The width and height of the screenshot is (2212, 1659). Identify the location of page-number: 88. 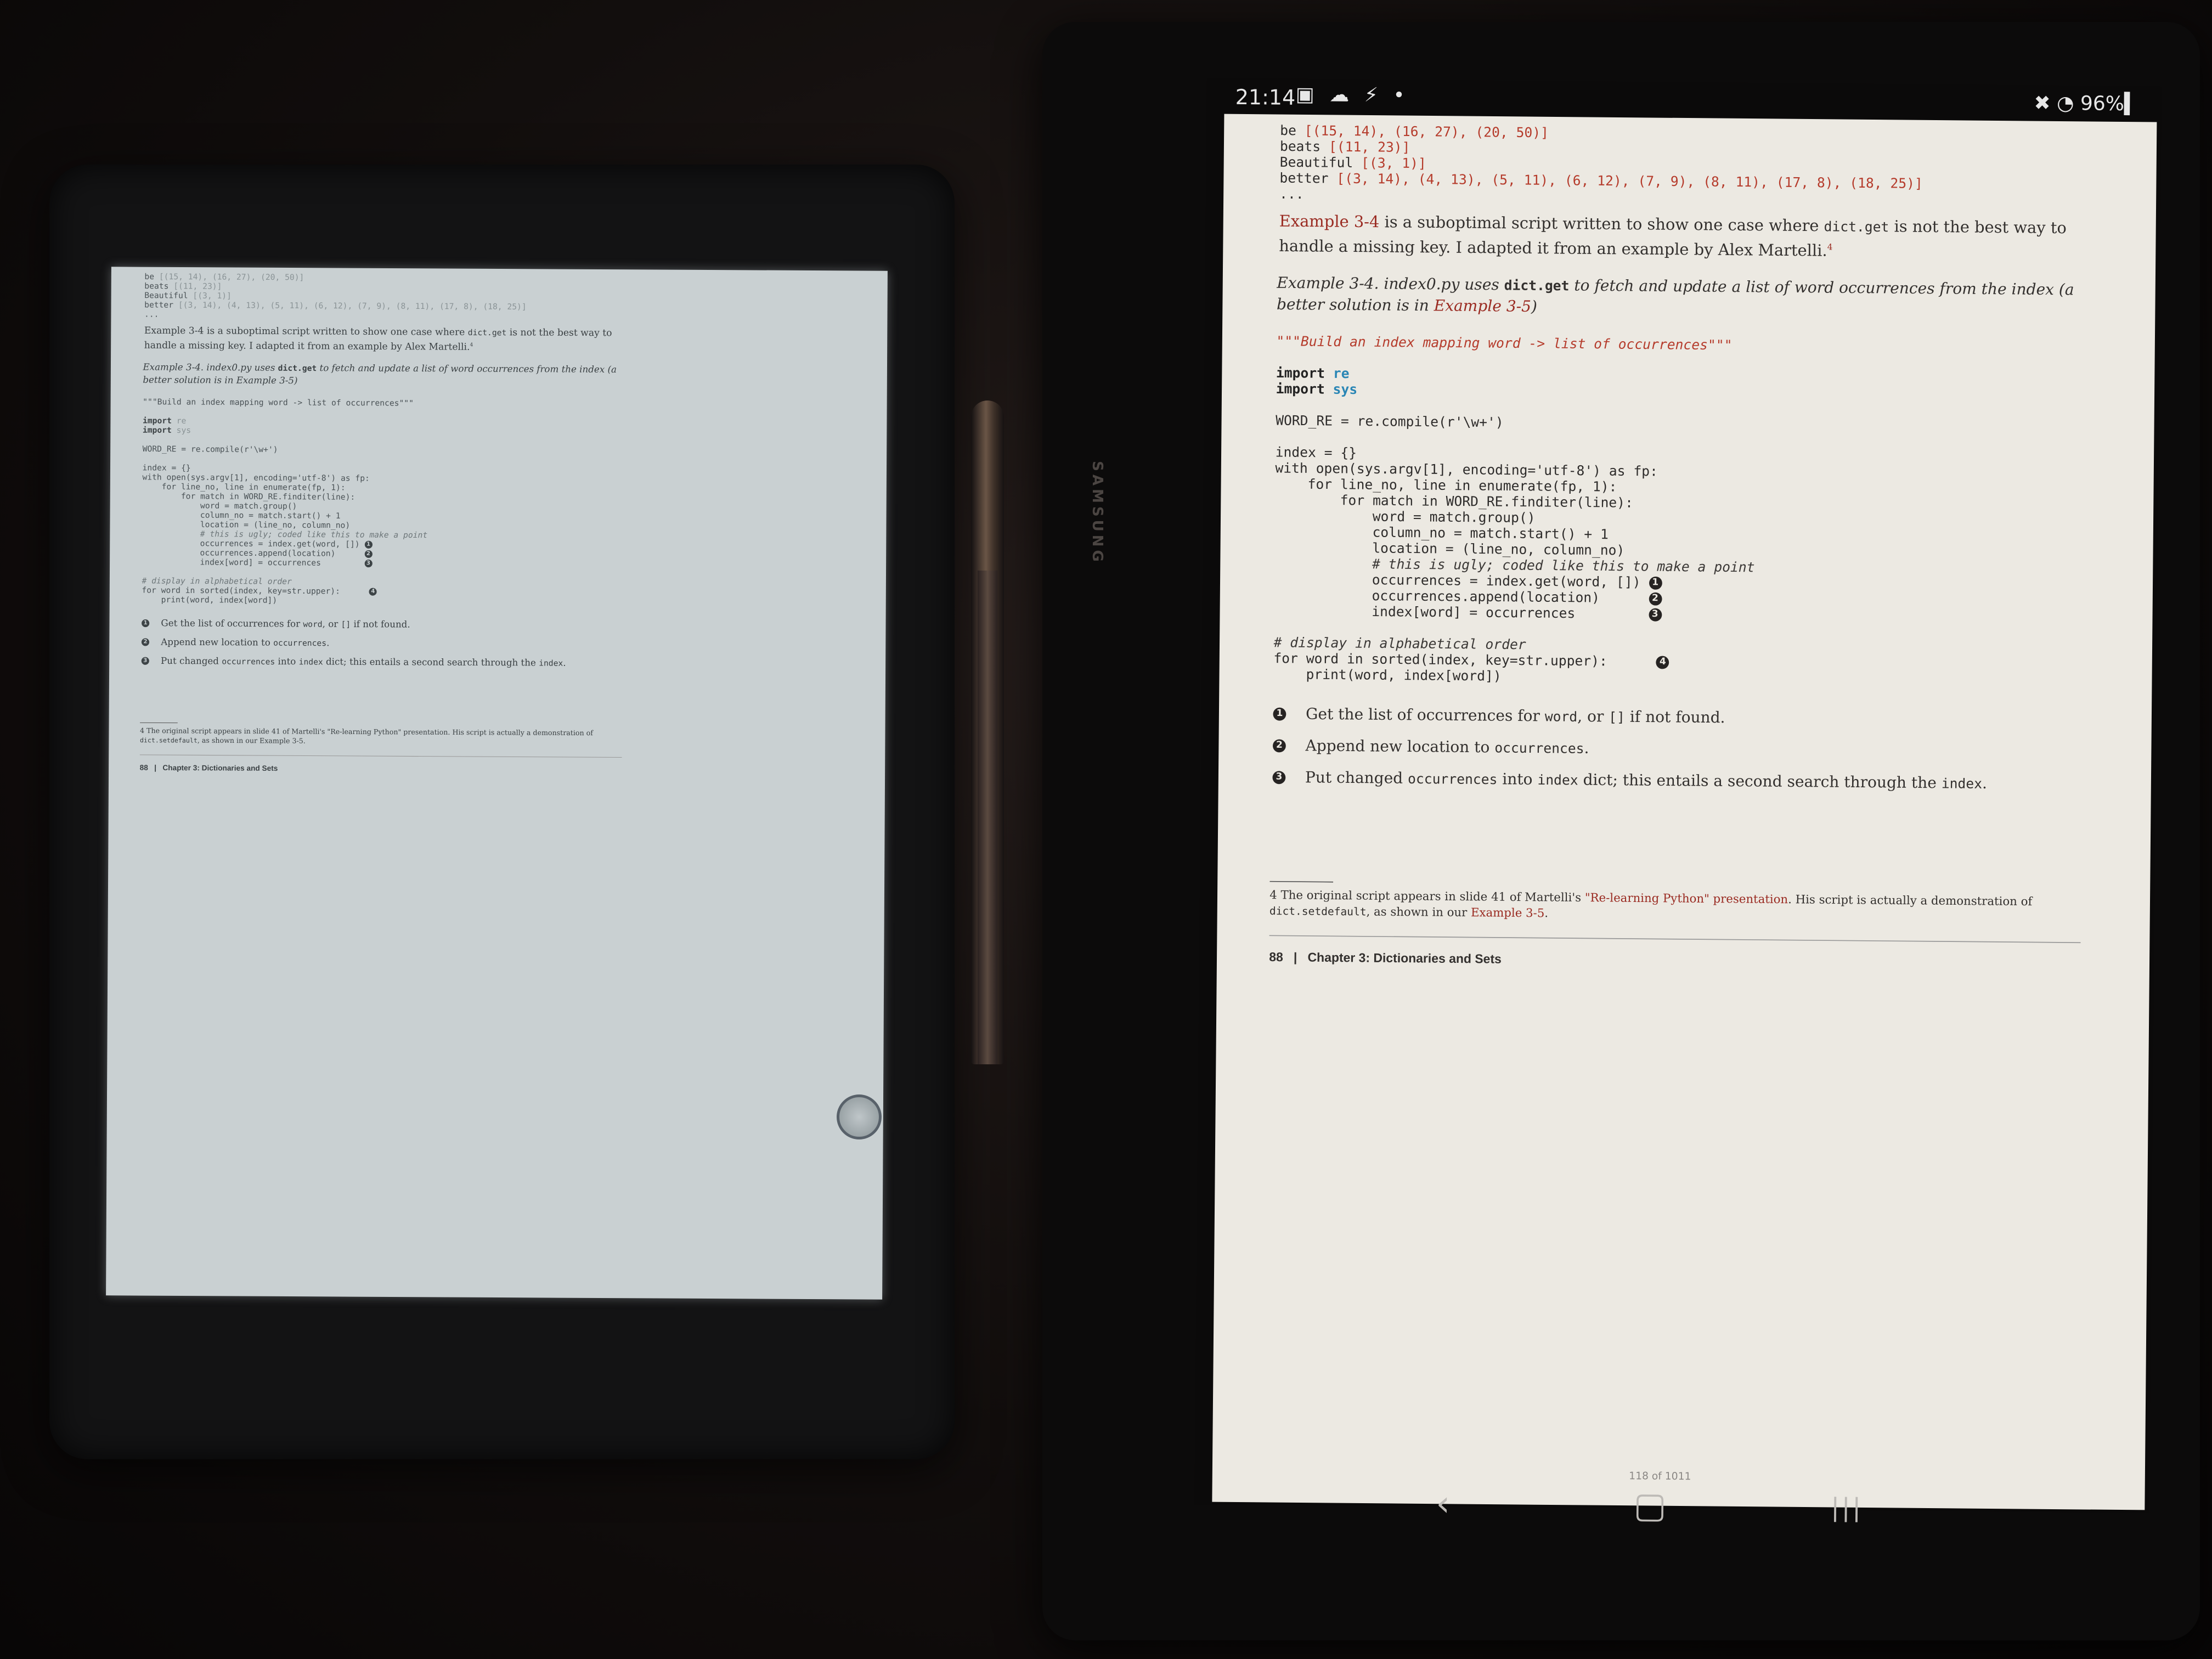
(1276, 957).